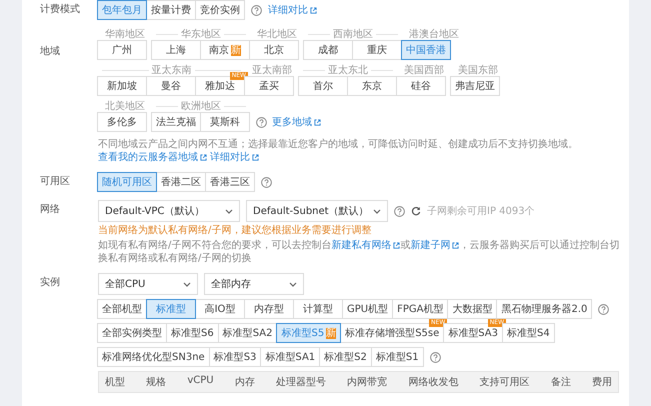 The height and width of the screenshot is (406, 651). Describe the element at coordinates (220, 10) in the screenshot. I see `billing-option: 竞价实例` at that location.